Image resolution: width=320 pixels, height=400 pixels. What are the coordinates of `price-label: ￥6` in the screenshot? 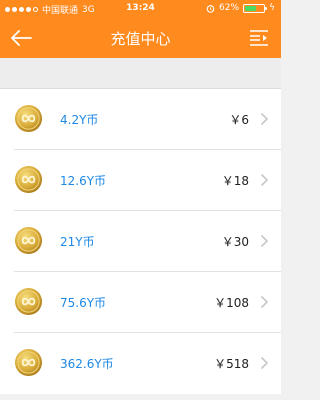 It's located at (239, 120).